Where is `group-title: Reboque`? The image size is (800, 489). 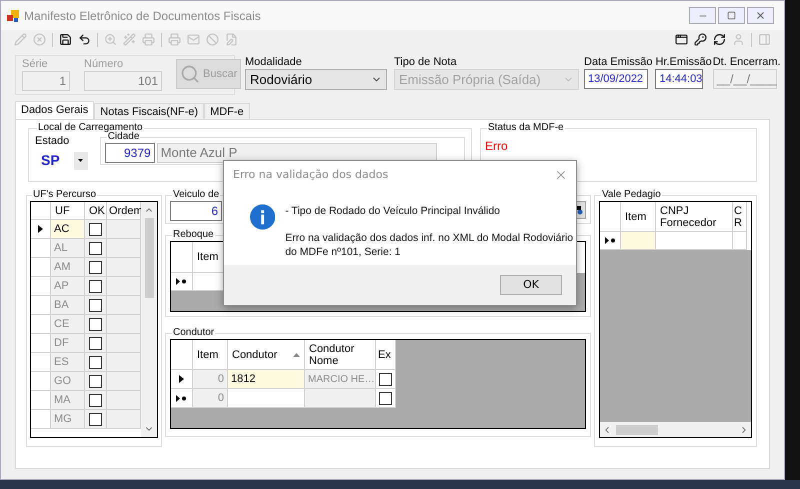
group-title: Reboque is located at coordinates (193, 235).